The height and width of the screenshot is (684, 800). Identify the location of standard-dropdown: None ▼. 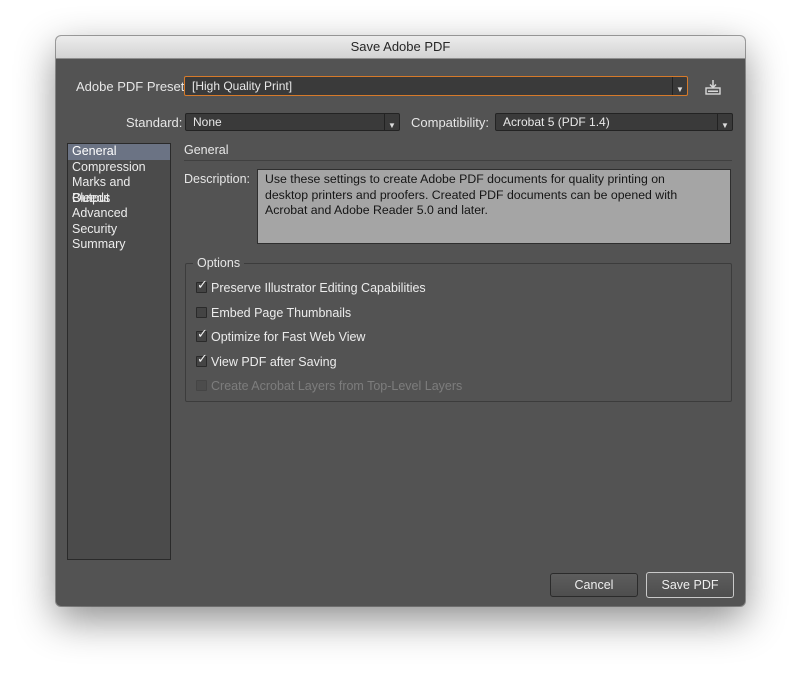
(292, 122).